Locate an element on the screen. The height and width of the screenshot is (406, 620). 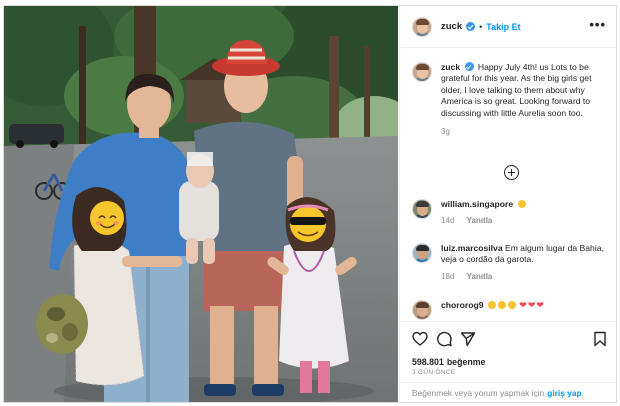
likes-number: 598.801 is located at coordinates (428, 362).